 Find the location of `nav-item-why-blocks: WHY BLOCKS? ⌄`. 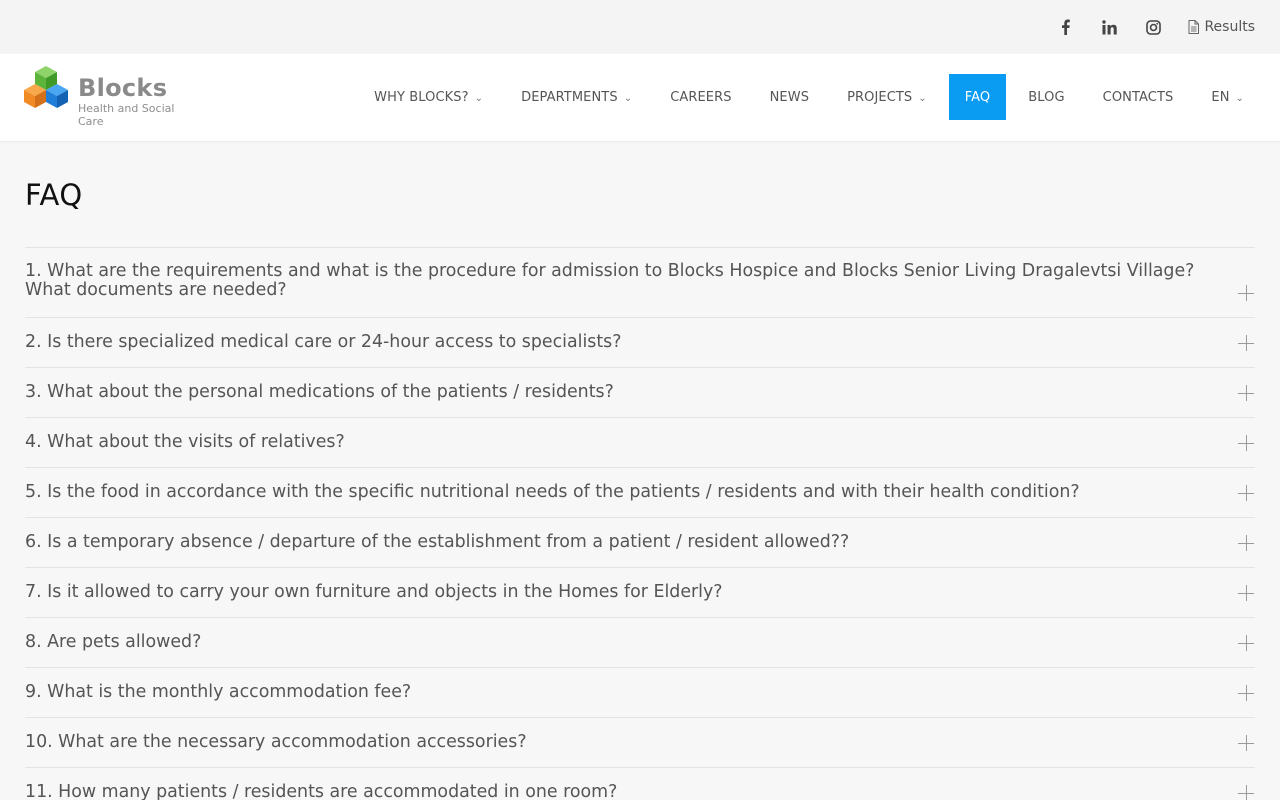

nav-item-why-blocks: WHY BLOCKS? ⌄ is located at coordinates (428, 97).